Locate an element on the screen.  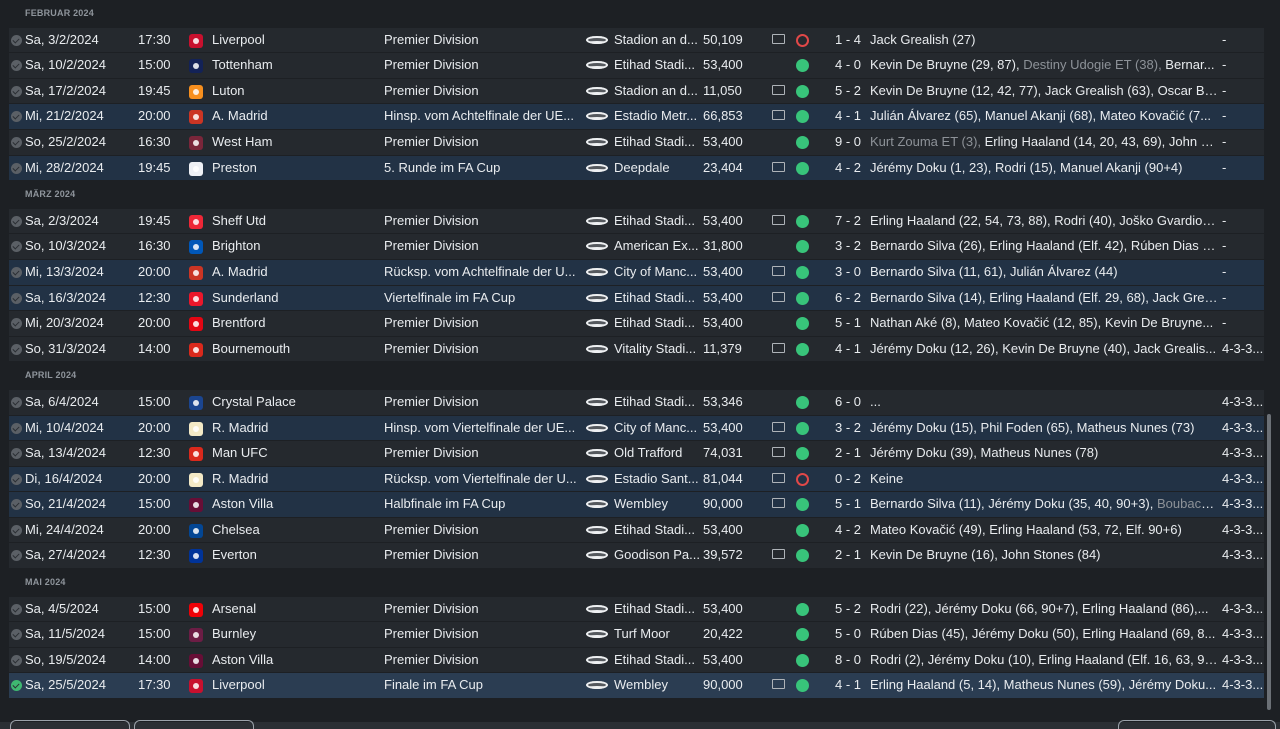
opponent-link: Burnley is located at coordinates (292, 634).